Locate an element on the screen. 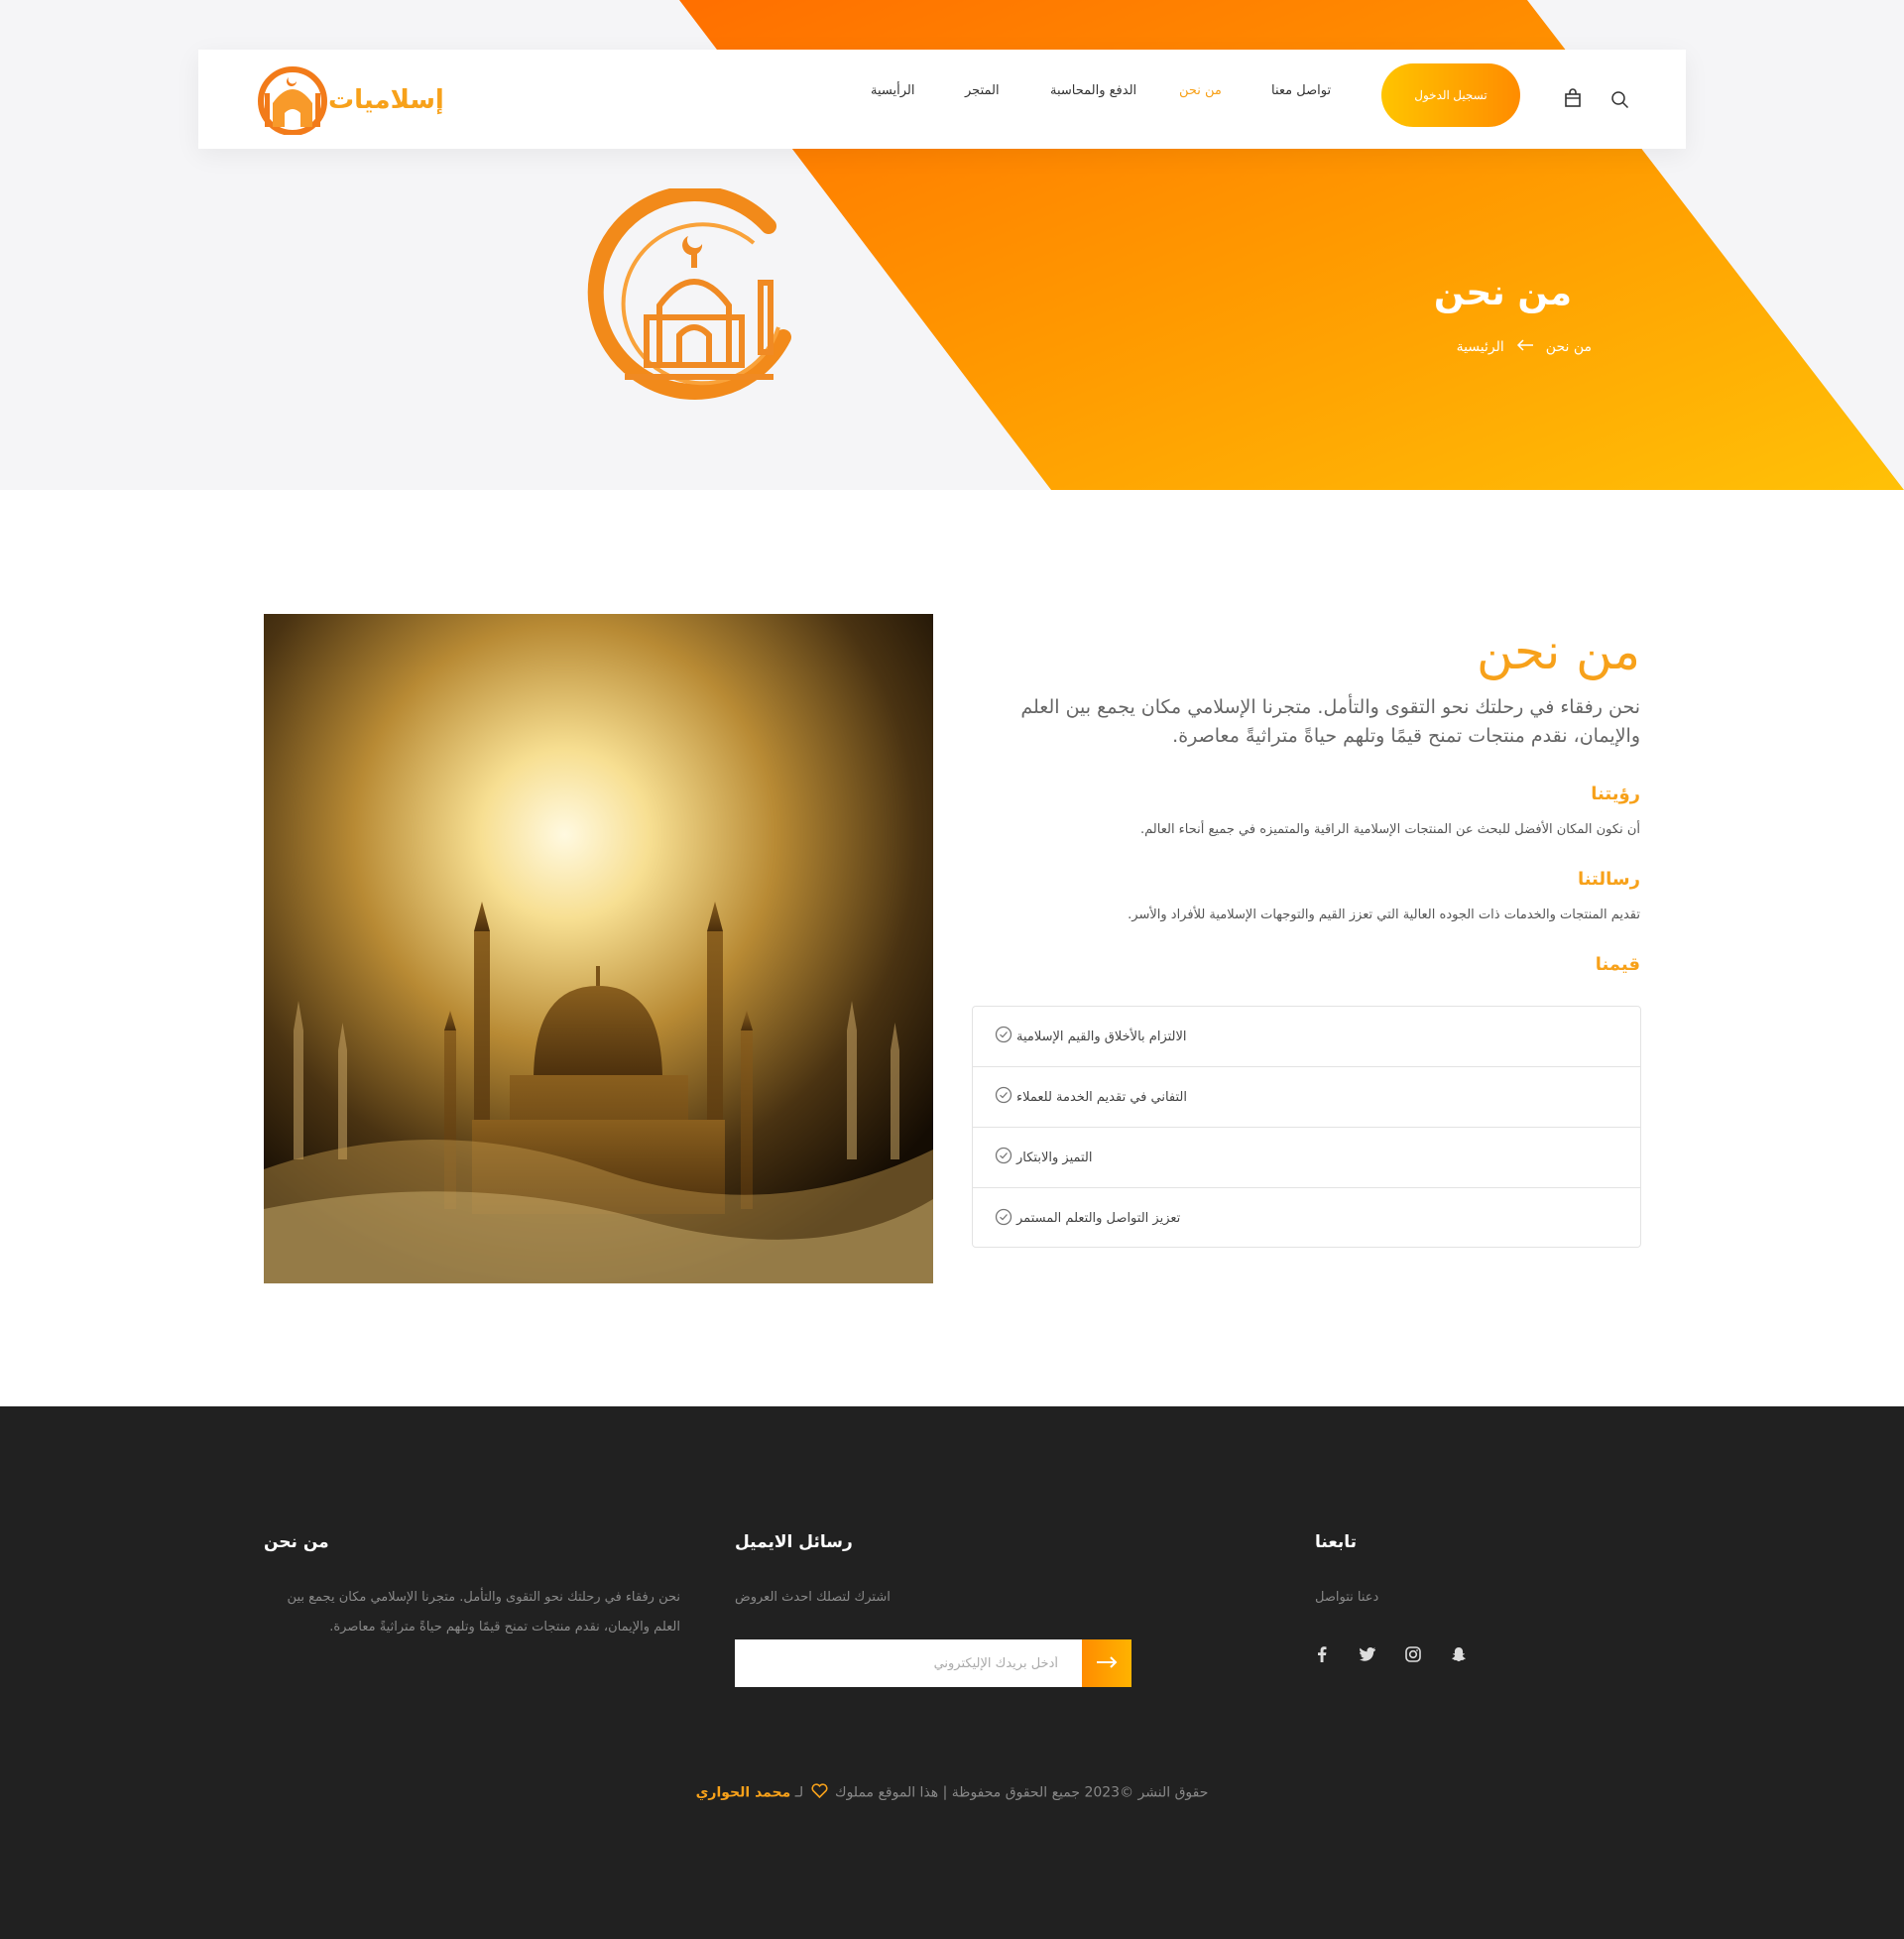 The image size is (1904, 1939). footer-newsletter-title: رسائل الايميل is located at coordinates (794, 1542).